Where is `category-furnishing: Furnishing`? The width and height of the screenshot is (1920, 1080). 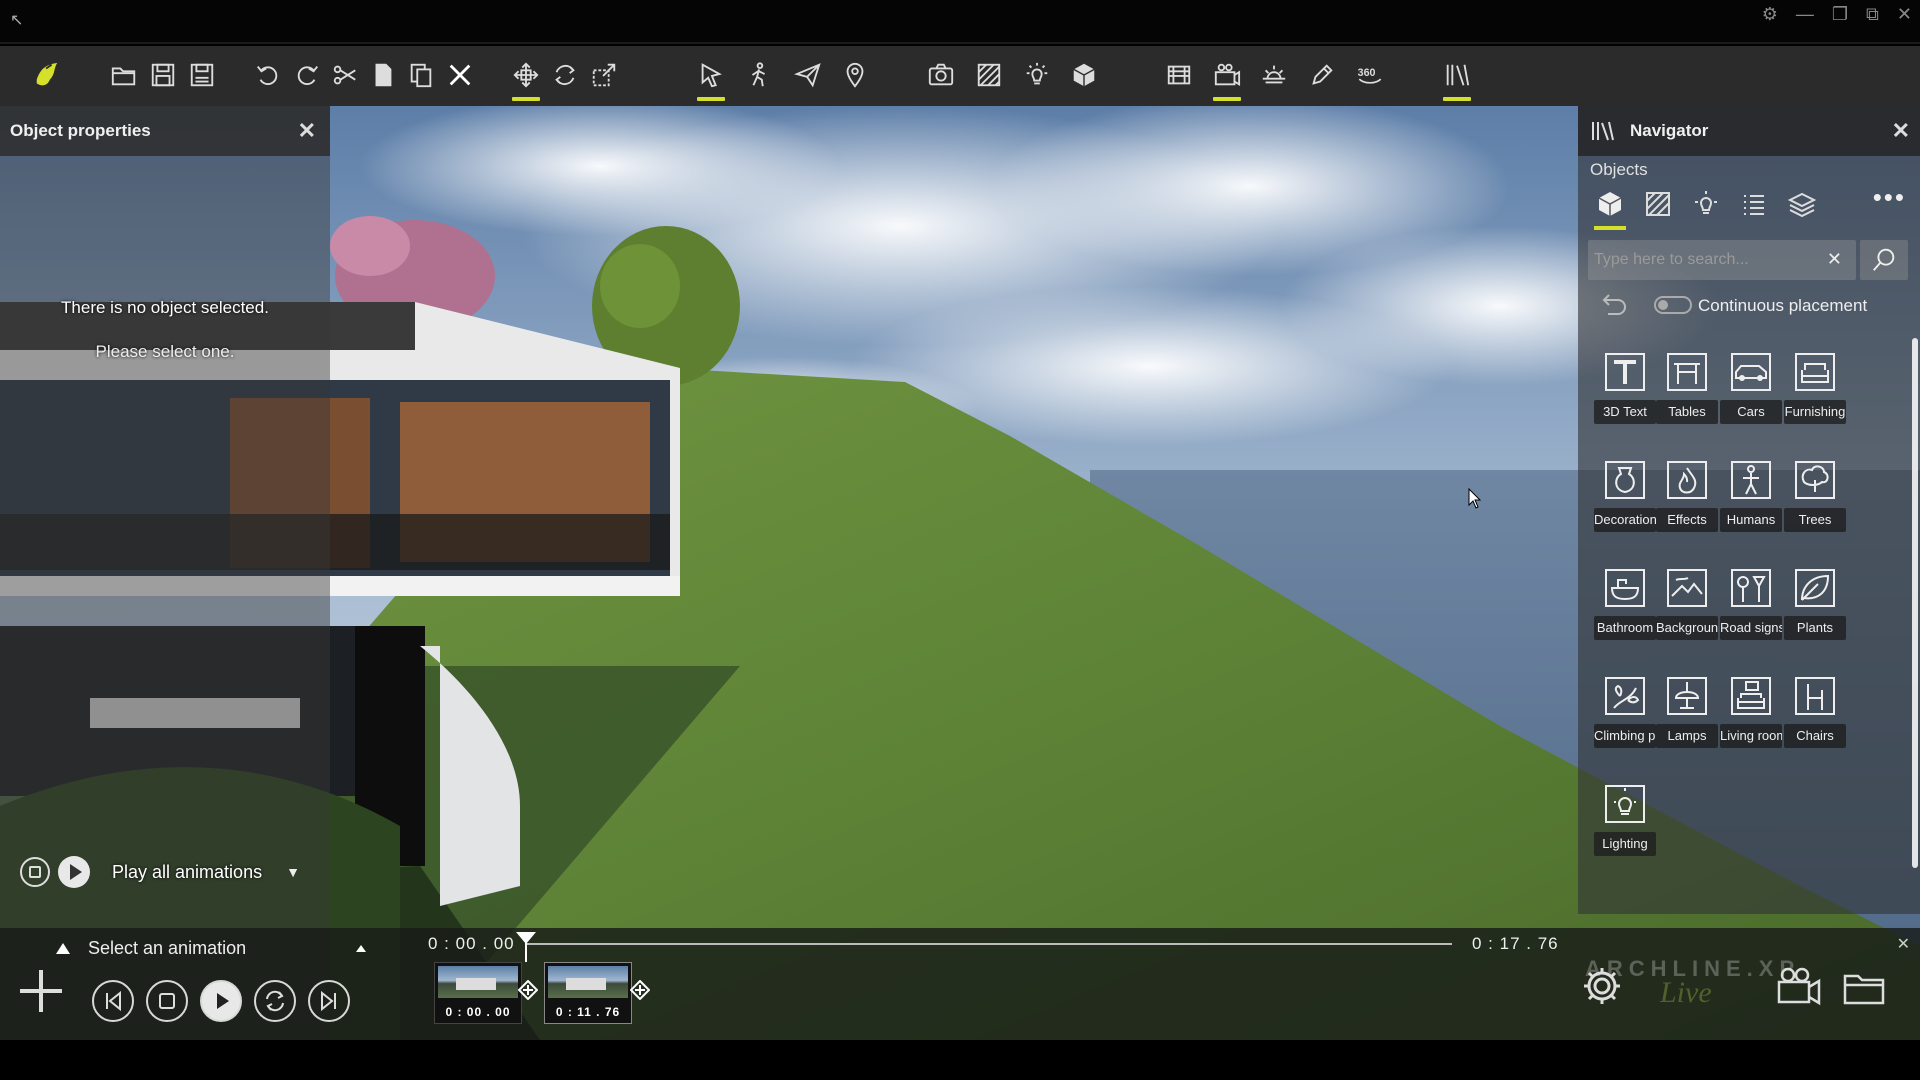 category-furnishing: Furnishing is located at coordinates (1815, 393).